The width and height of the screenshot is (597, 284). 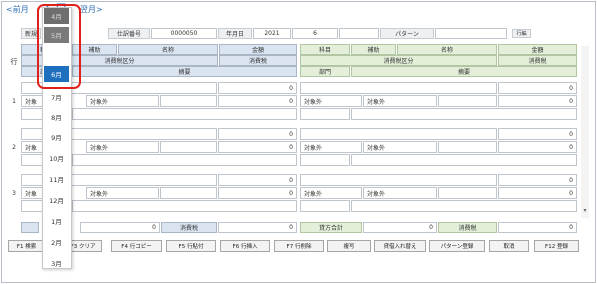 What do you see at coordinates (400, 227) in the screenshot?
I see `credit-total-amount: 0` at bounding box center [400, 227].